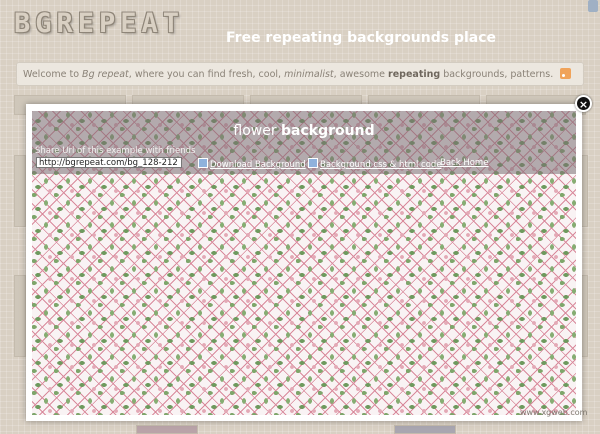 This screenshot has height=434, width=600. Describe the element at coordinates (414, 74) in the screenshot. I see `welcome-repeating: repeating` at that location.